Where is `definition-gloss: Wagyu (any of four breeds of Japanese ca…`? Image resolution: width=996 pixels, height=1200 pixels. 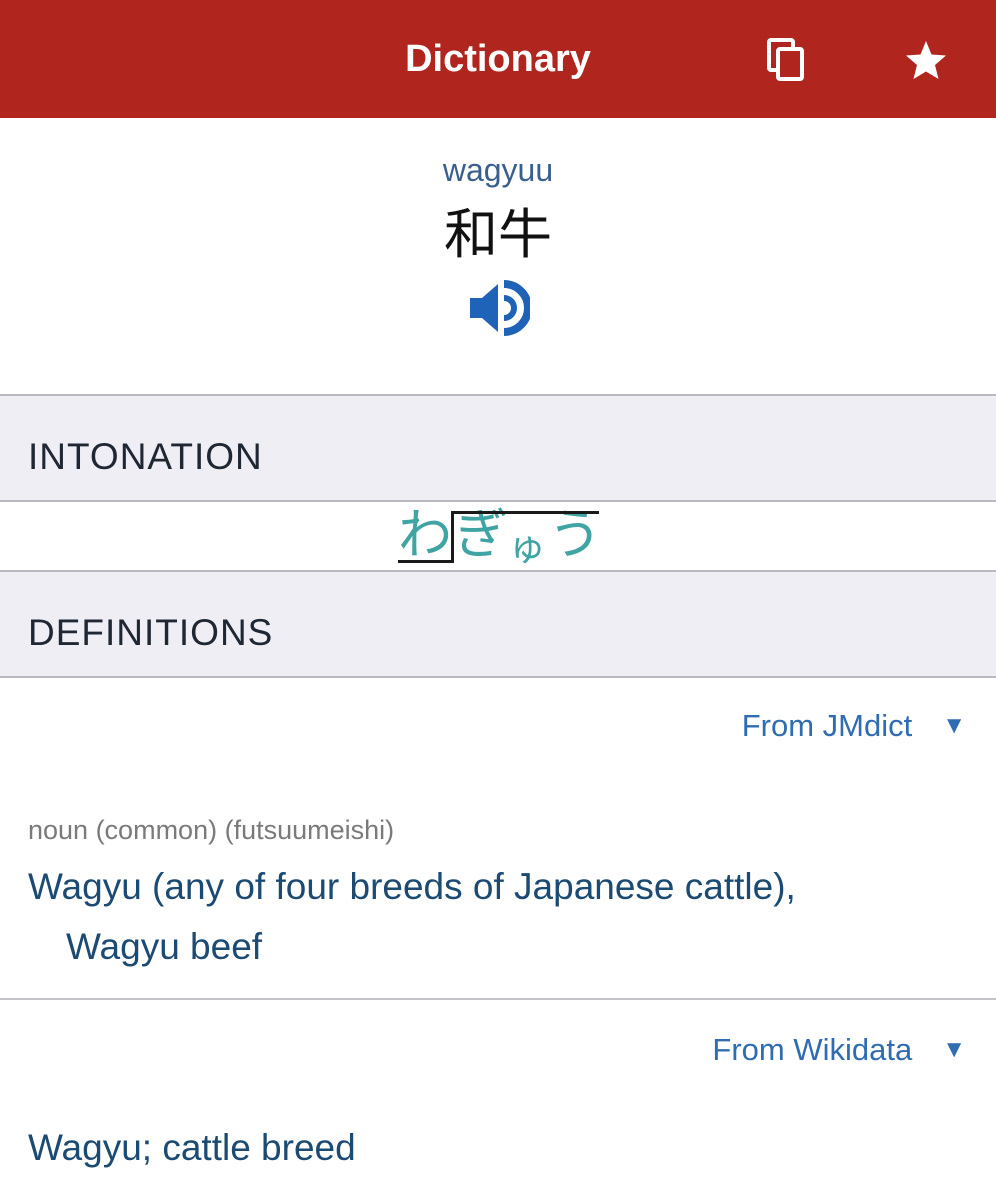 definition-gloss: Wagyu (any of four breeds of Japanese ca… is located at coordinates (412, 886).